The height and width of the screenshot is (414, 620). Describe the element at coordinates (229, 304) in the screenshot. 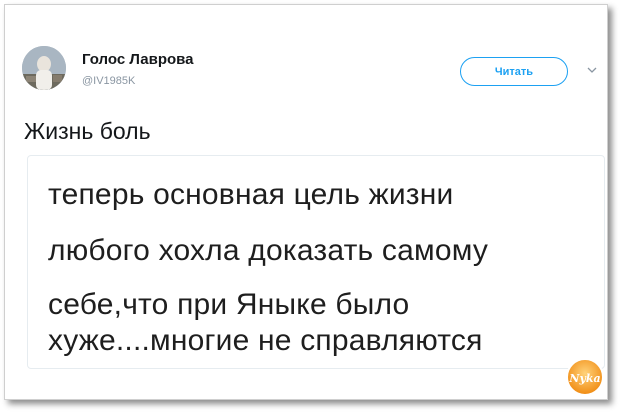

I see `quoted-text-line: себе,что при Яныке было` at that location.